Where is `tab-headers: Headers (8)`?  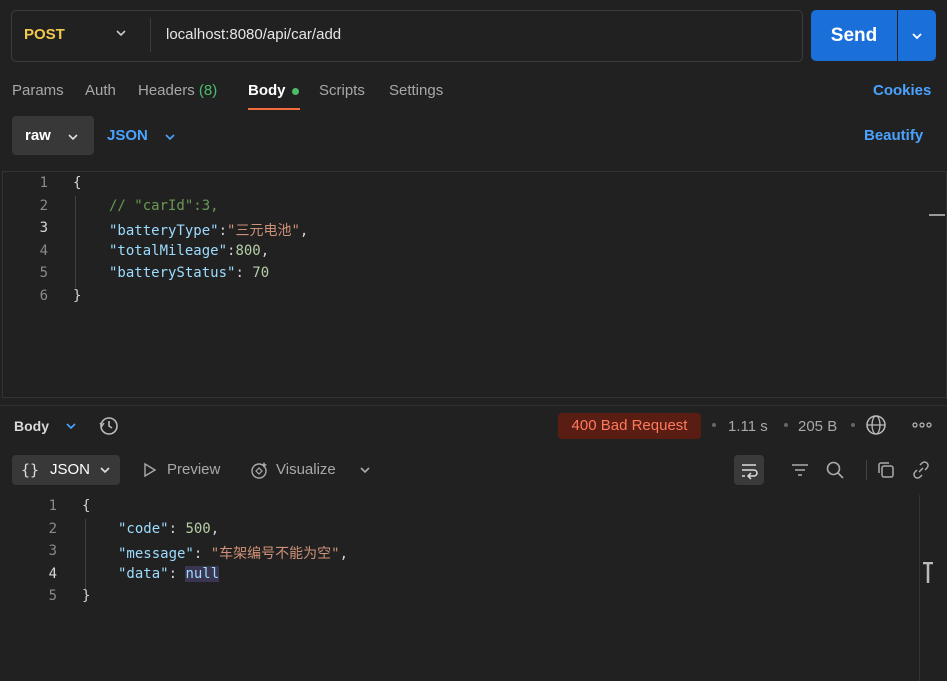
tab-headers: Headers (8) is located at coordinates (177, 90).